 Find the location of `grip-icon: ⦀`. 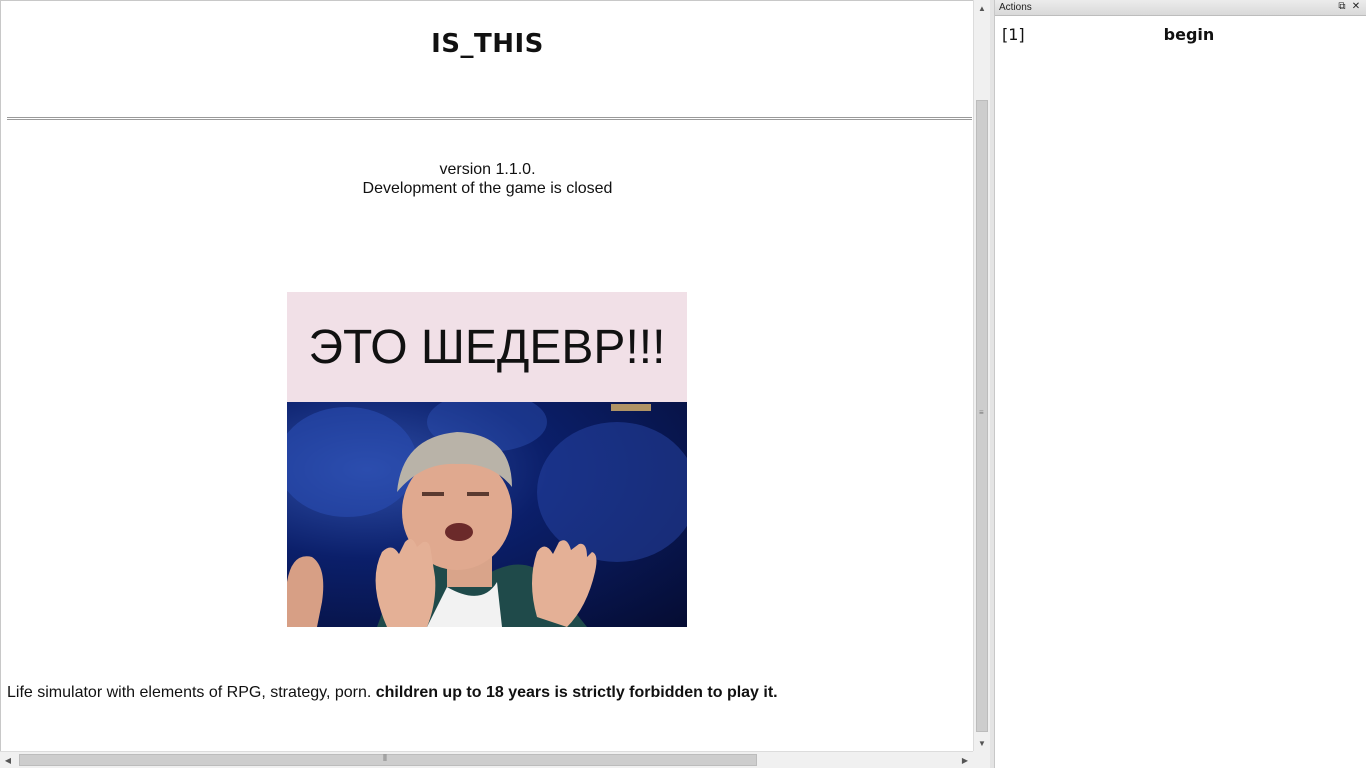

grip-icon: ⦀ is located at coordinates (385, 758).